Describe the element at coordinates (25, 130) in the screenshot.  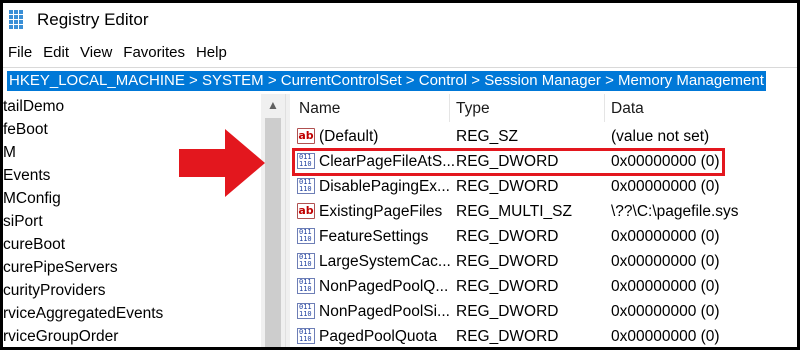
I see `tree-item: feBoot` at that location.